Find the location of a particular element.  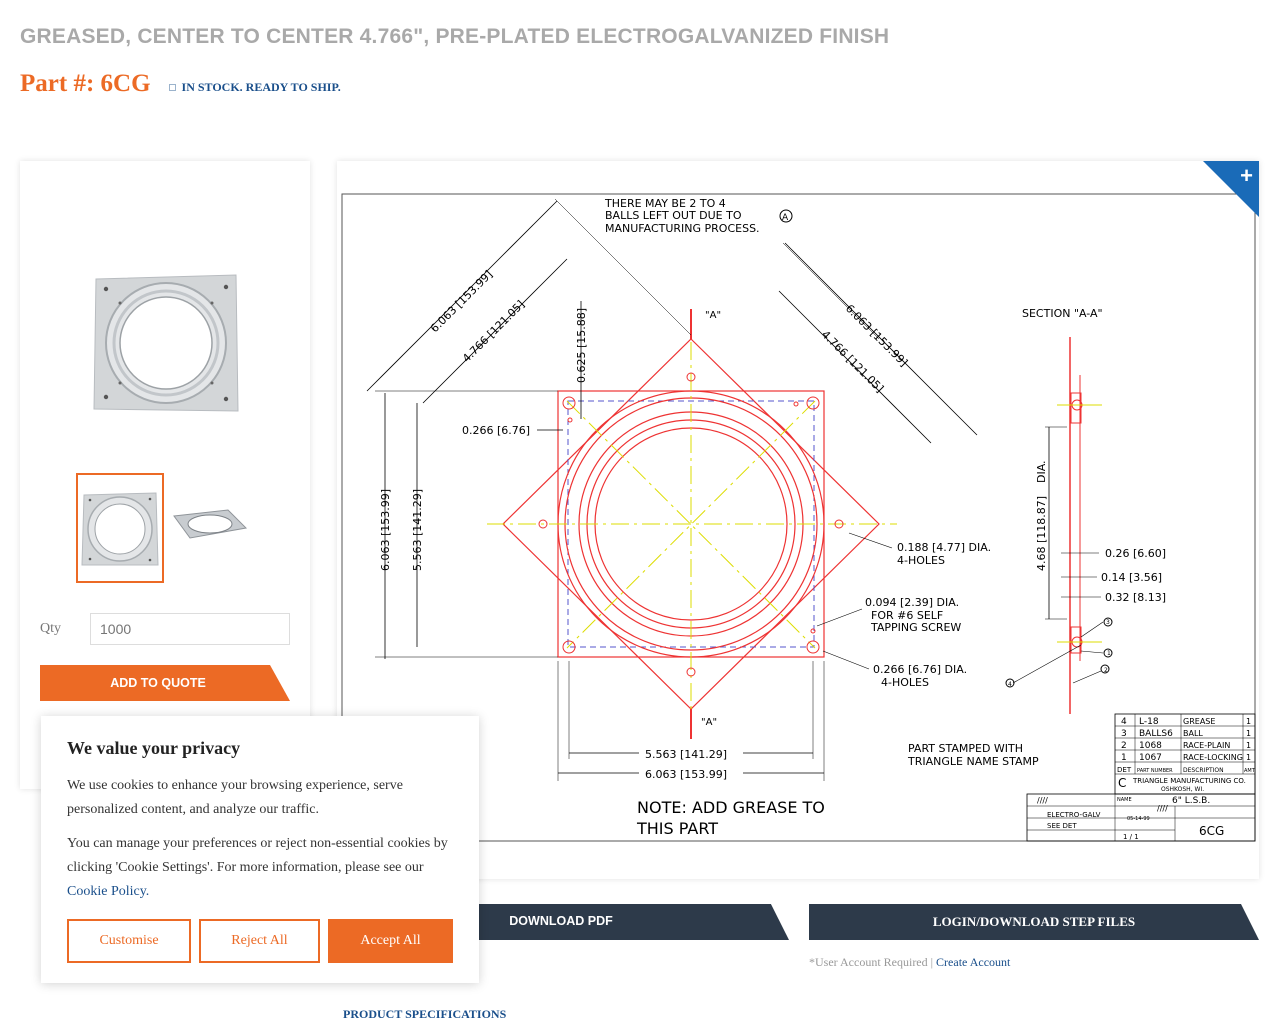

dim-6063-horizontal: 6.063 [153.99] is located at coordinates (686, 774).